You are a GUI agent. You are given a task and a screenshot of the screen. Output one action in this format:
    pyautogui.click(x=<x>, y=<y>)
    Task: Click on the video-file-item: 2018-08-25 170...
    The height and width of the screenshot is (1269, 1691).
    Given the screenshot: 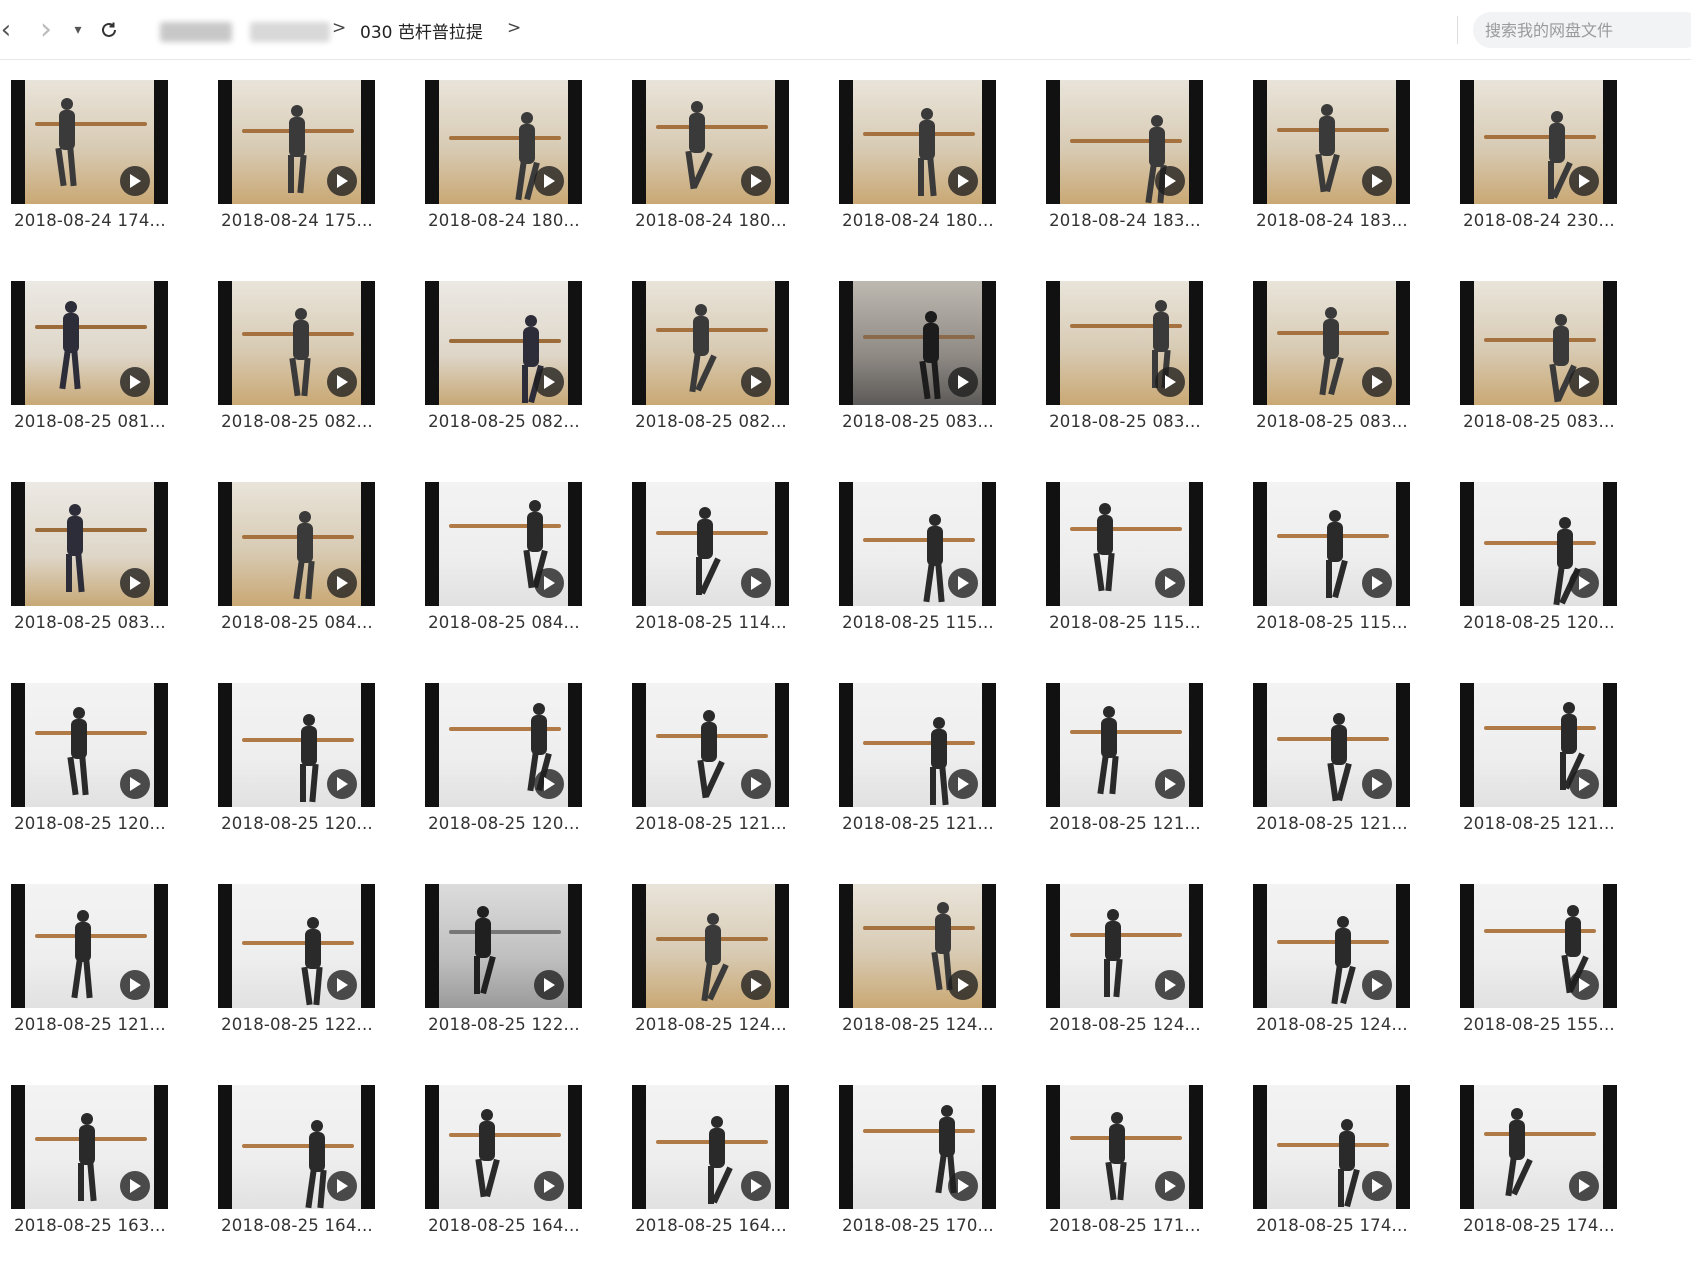 What is the action you would take?
    pyautogui.click(x=918, y=1150)
    